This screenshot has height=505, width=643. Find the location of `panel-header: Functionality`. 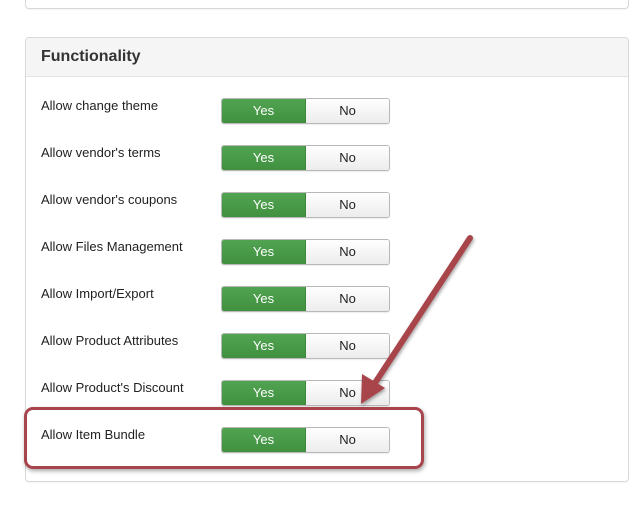

panel-header: Functionality is located at coordinates (327, 57).